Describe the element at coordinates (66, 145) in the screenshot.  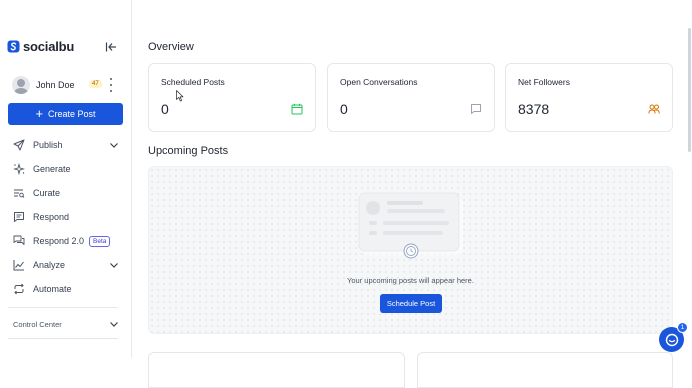
I see `sidebar-item-publish: Publish` at that location.